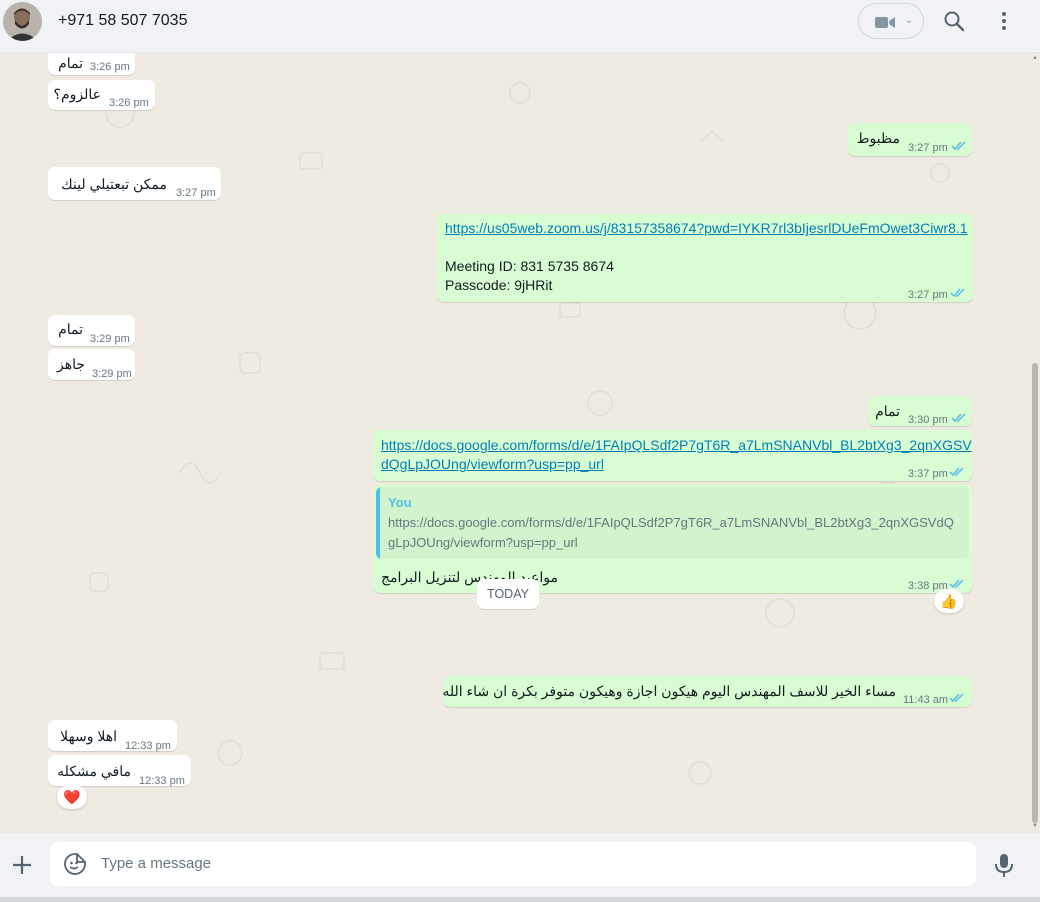  Describe the element at coordinates (909, 20) in the screenshot. I see `chevron-down-icon: ⌄` at that location.